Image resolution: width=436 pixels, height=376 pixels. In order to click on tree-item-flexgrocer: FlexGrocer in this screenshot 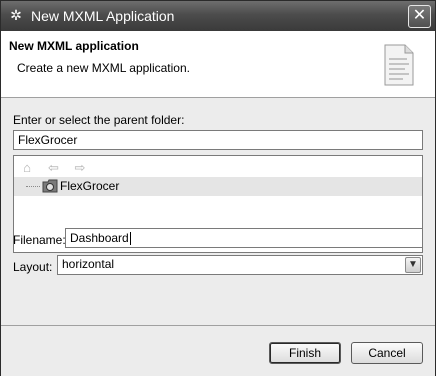, I will do `click(218, 186)`.